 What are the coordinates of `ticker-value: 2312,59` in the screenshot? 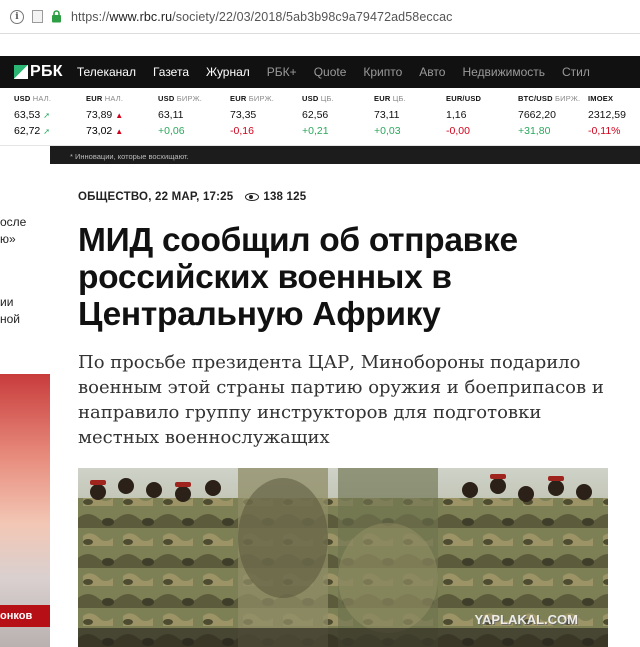 It's located at (607, 115).